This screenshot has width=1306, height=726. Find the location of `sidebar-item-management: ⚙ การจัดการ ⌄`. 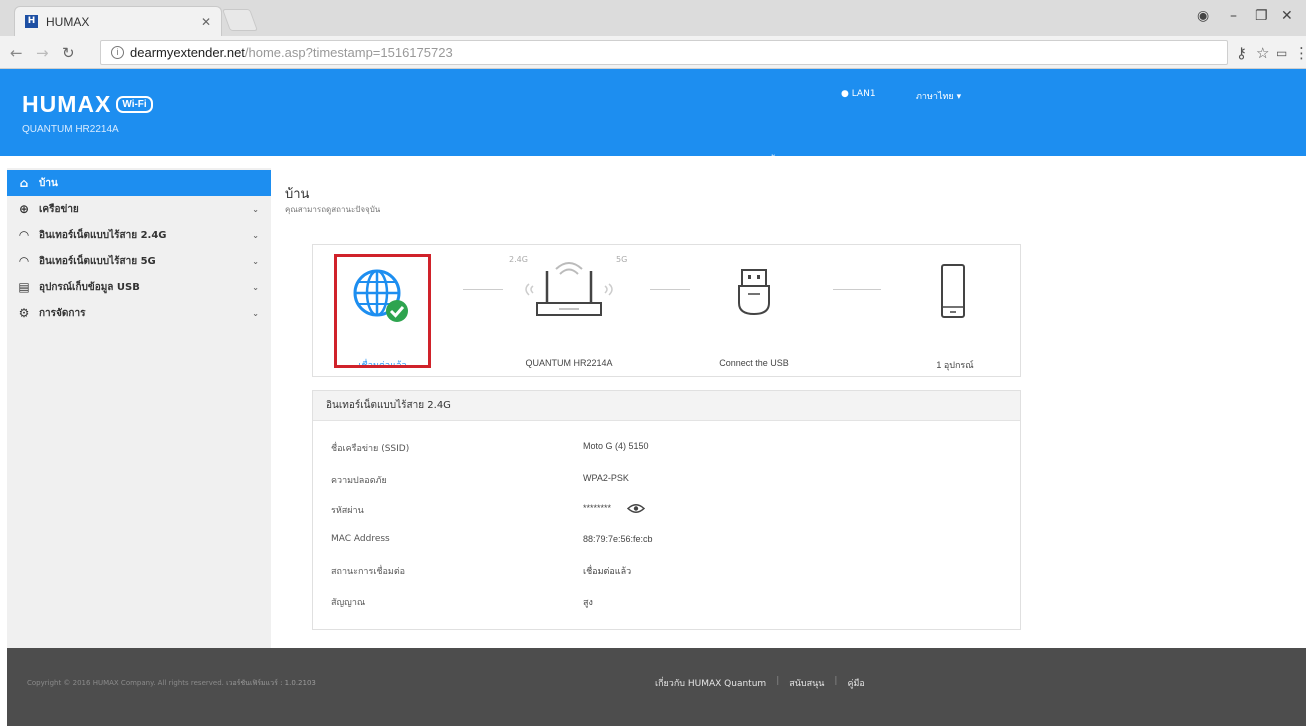

sidebar-item-management: ⚙ การจัดการ ⌄ is located at coordinates (139, 313).